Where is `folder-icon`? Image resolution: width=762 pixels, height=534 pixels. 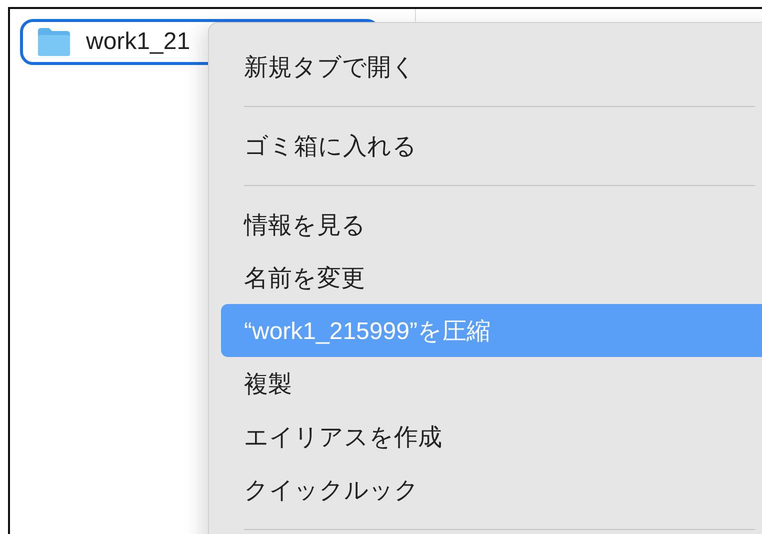
folder-icon is located at coordinates (54, 42).